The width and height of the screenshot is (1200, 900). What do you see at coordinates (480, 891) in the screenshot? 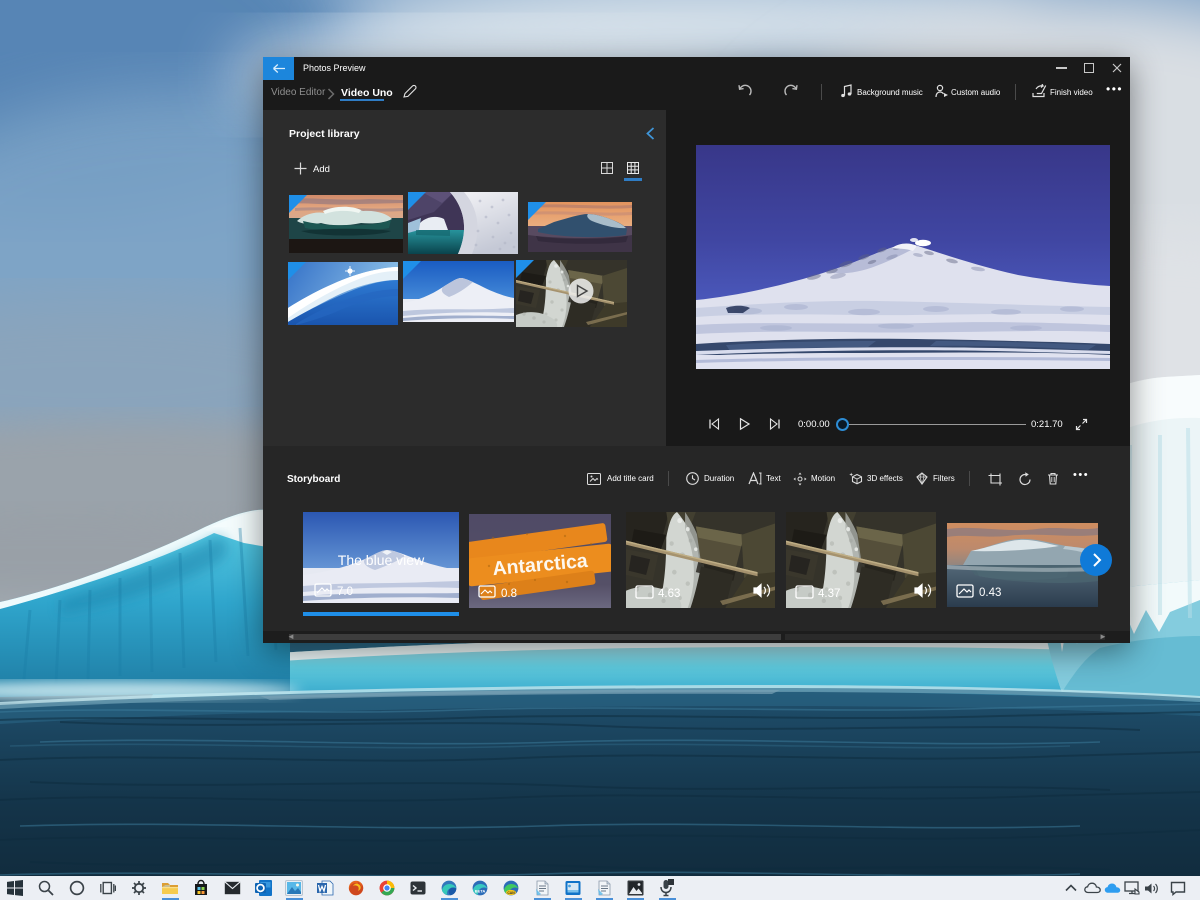
I see `svg-text: BETA` at bounding box center [480, 891].